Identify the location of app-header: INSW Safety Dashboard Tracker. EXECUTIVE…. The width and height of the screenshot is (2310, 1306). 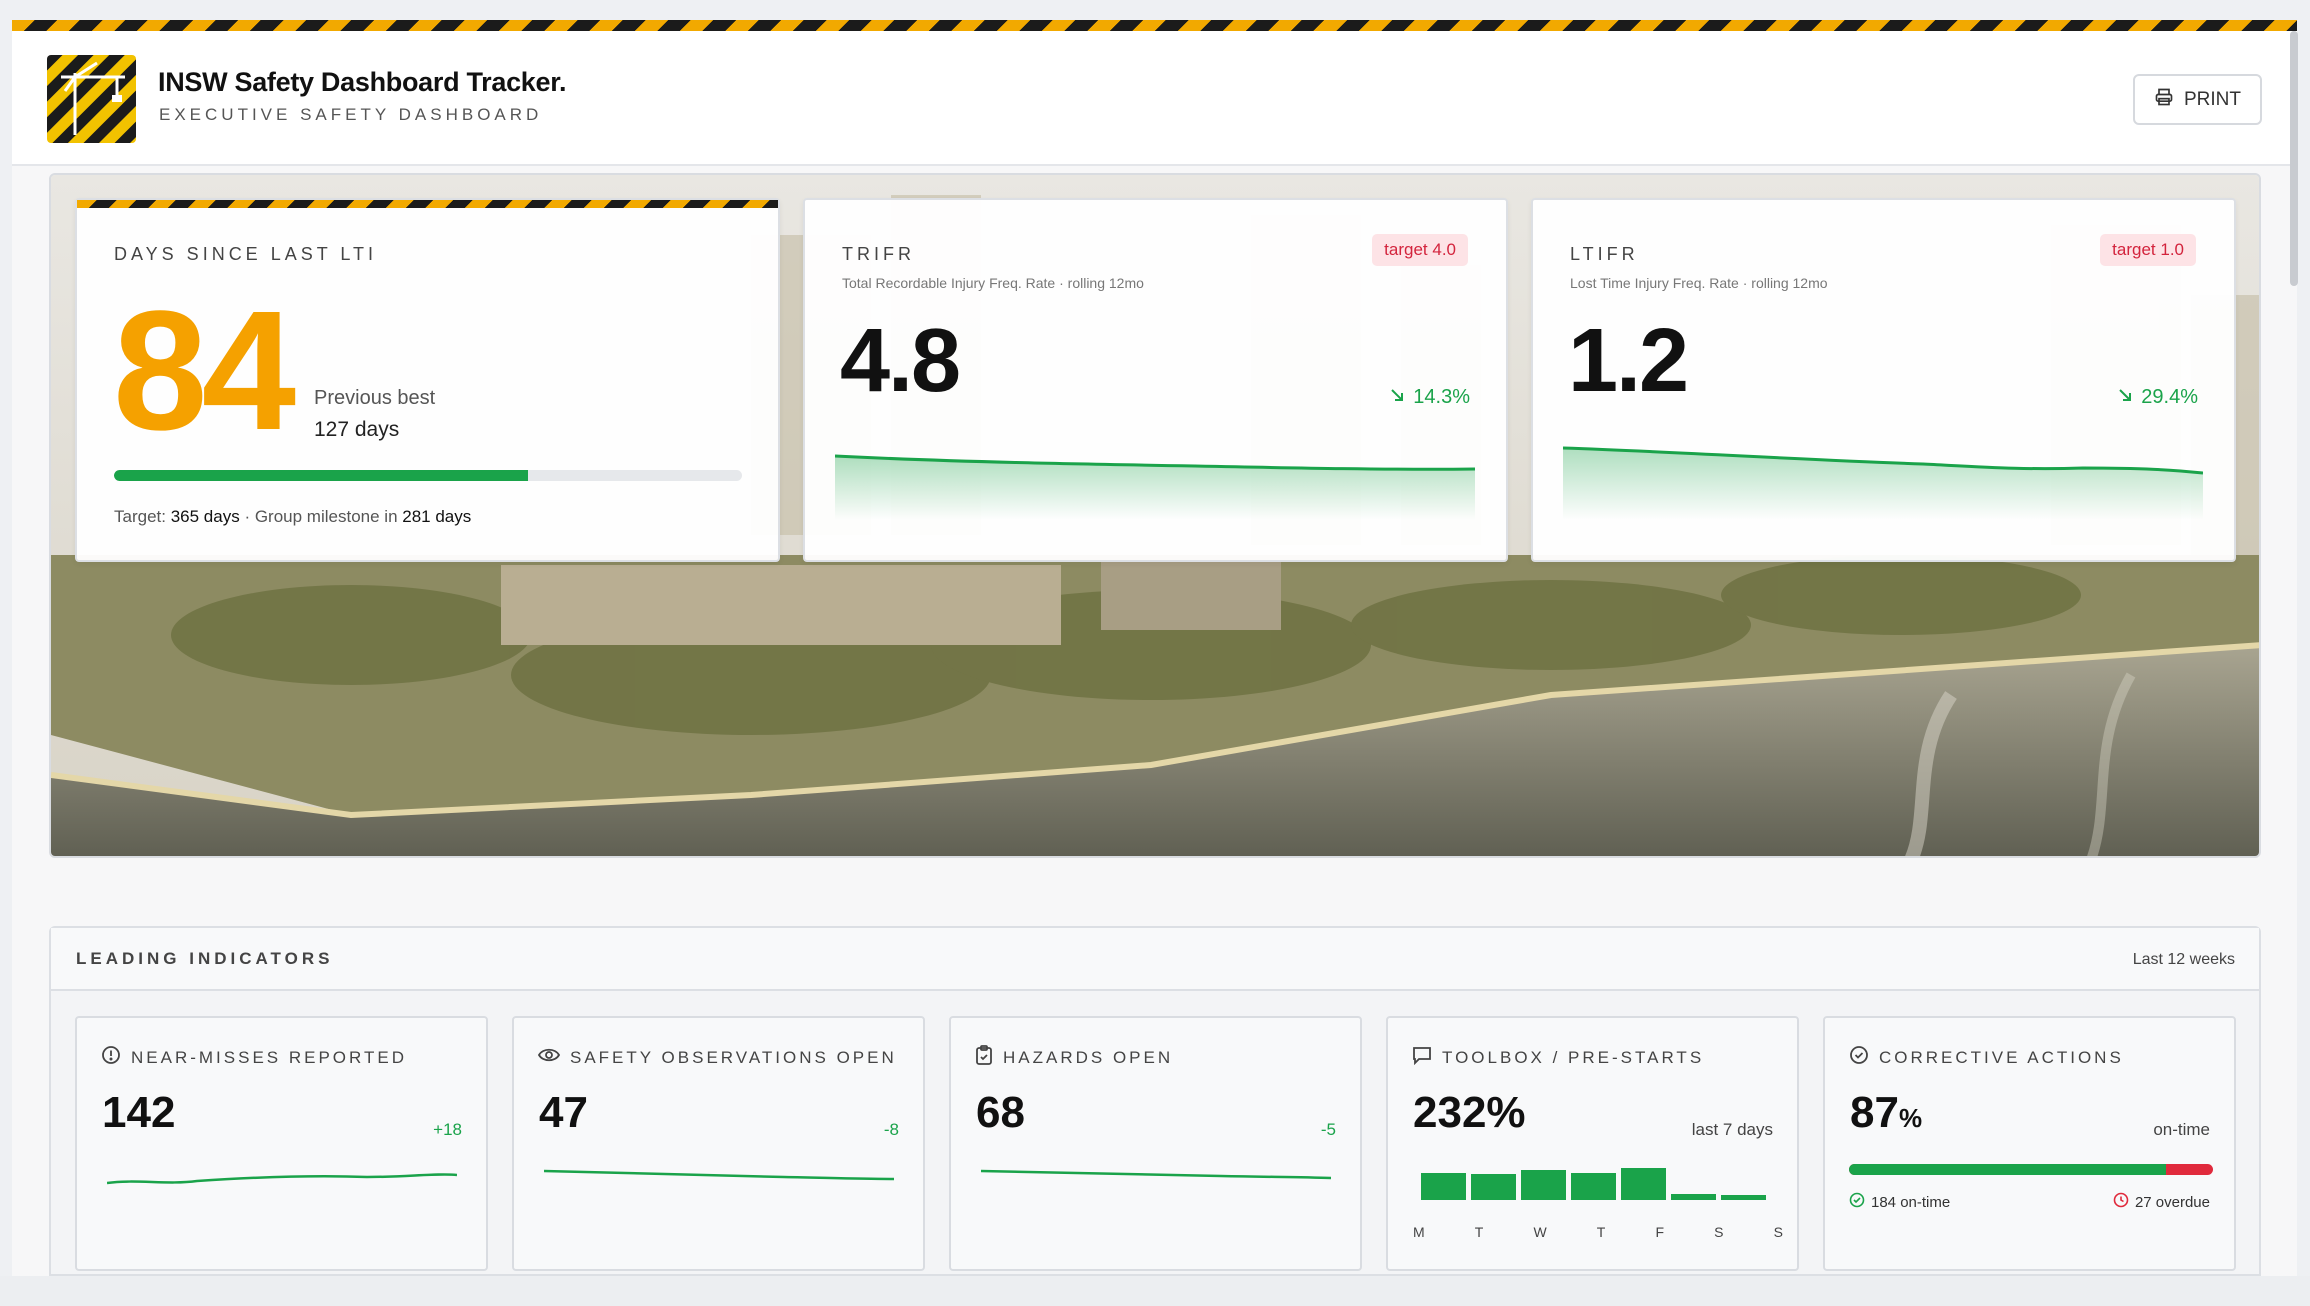
(1154, 98).